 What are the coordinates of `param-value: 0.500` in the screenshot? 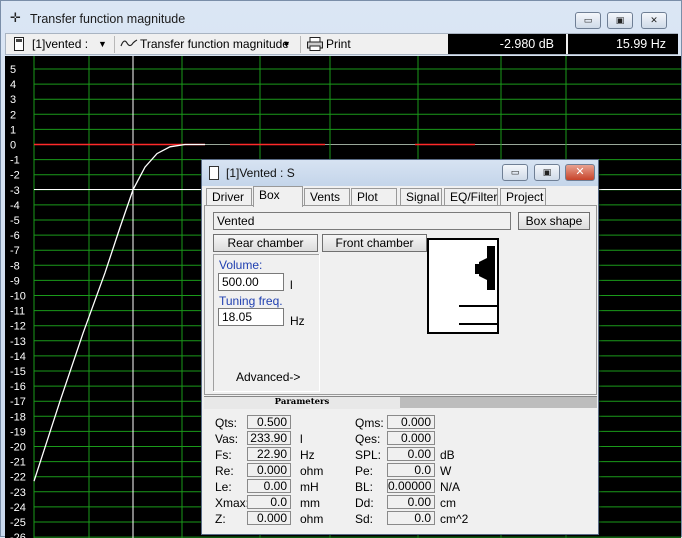 It's located at (269, 422).